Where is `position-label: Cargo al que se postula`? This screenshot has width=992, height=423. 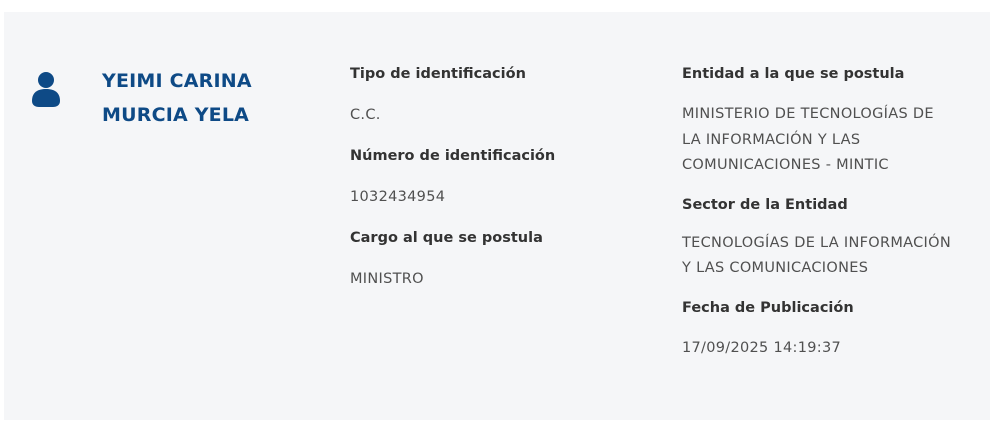 position-label: Cargo al que se postula is located at coordinates (446, 238).